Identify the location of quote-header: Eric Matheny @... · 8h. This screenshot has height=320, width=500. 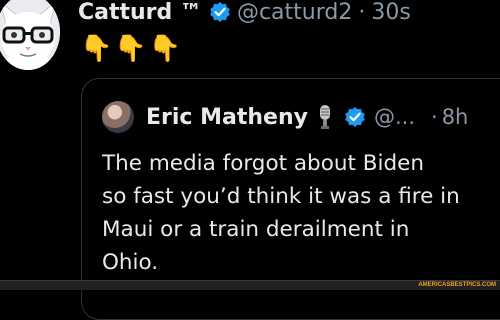
(307, 117).